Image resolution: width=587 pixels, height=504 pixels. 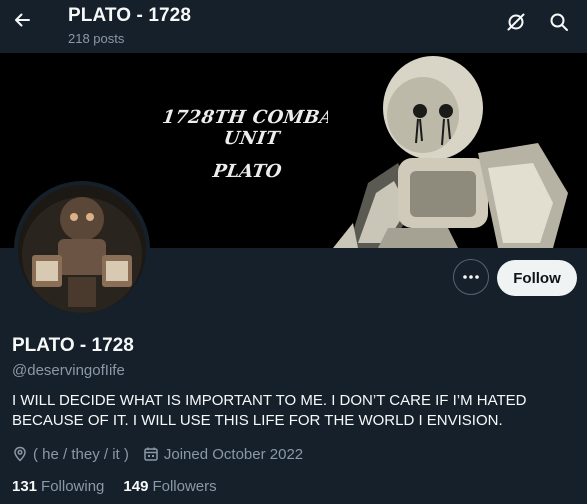 I want to click on followers-link: 149 Followers, so click(x=169, y=486).